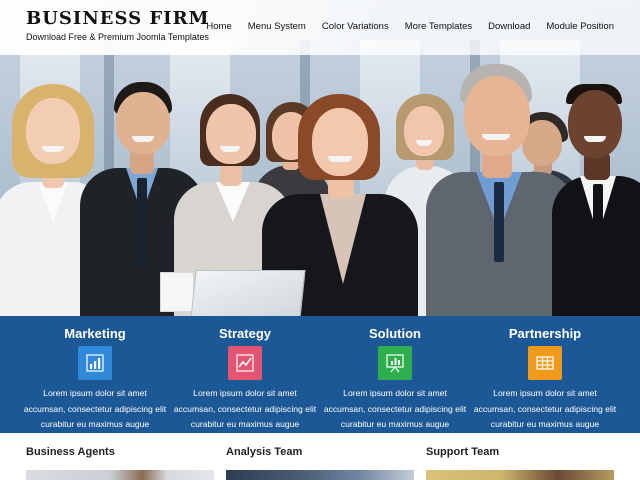 The height and width of the screenshot is (480, 640). Describe the element at coordinates (218, 26) in the screenshot. I see `nav-item-home: Home` at that location.